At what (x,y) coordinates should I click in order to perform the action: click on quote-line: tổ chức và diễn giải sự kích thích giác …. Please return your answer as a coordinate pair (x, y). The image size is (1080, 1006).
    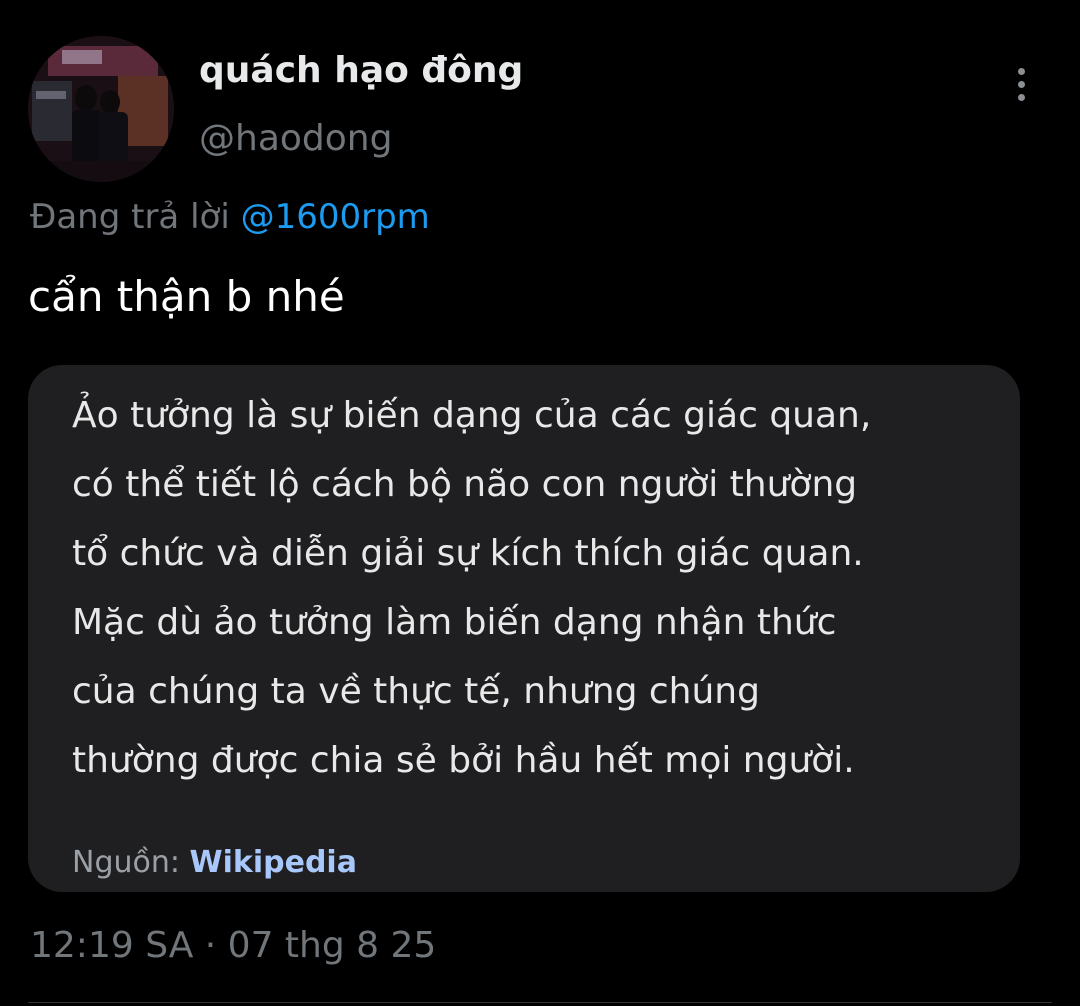
    Looking at the image, I should click on (468, 553).